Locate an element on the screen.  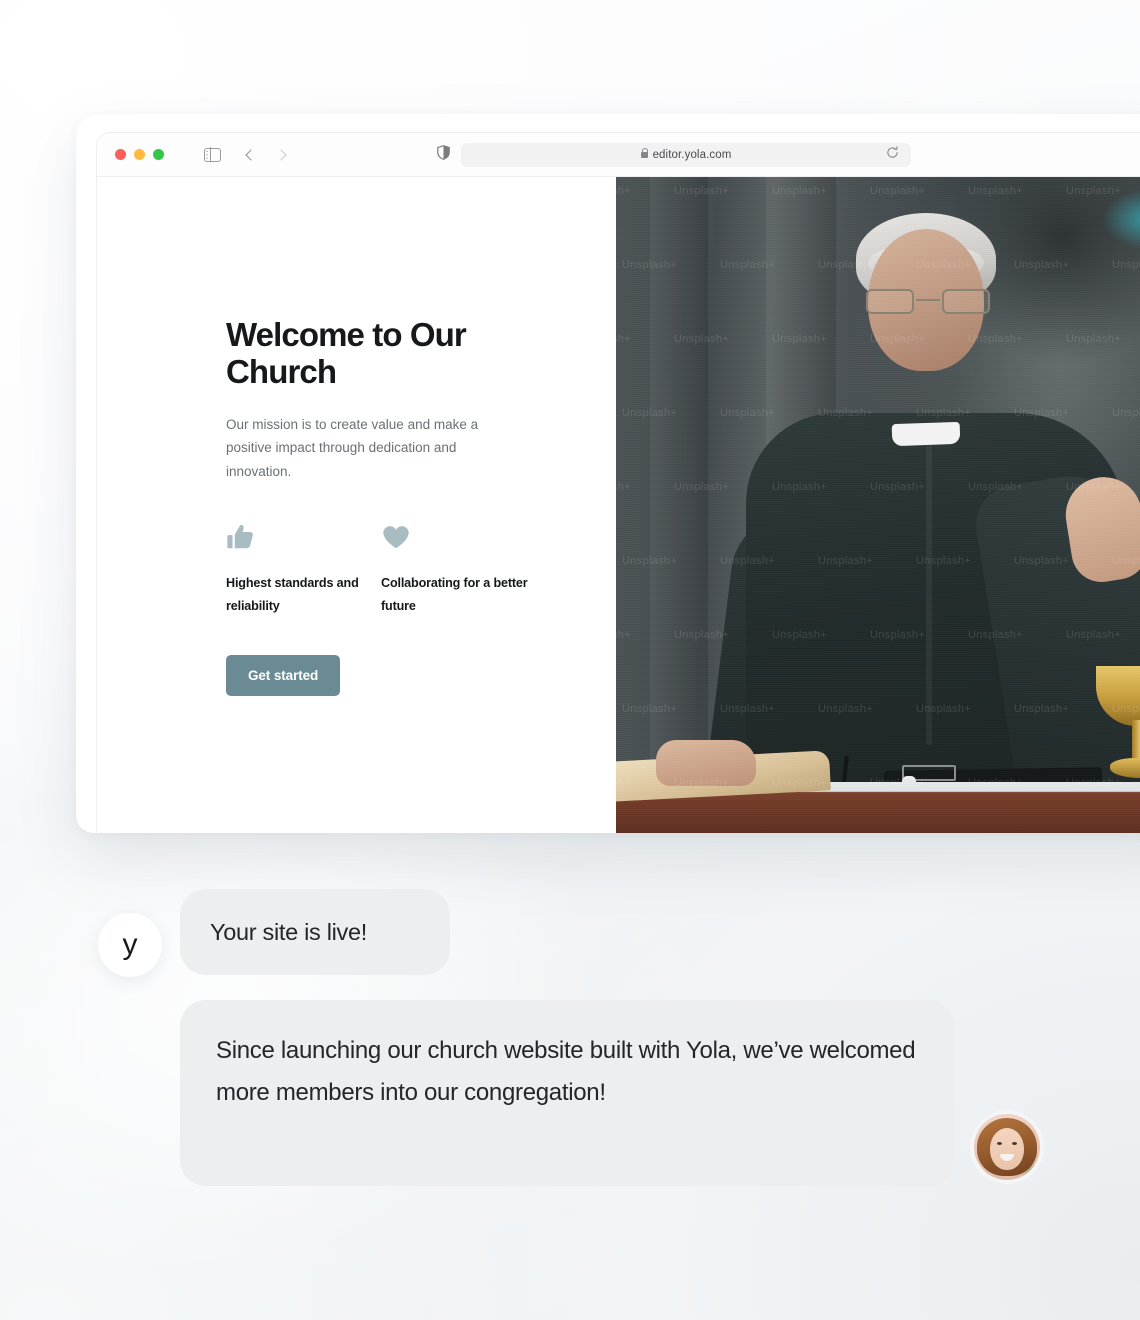
window-controls is located at coordinates (139, 154).